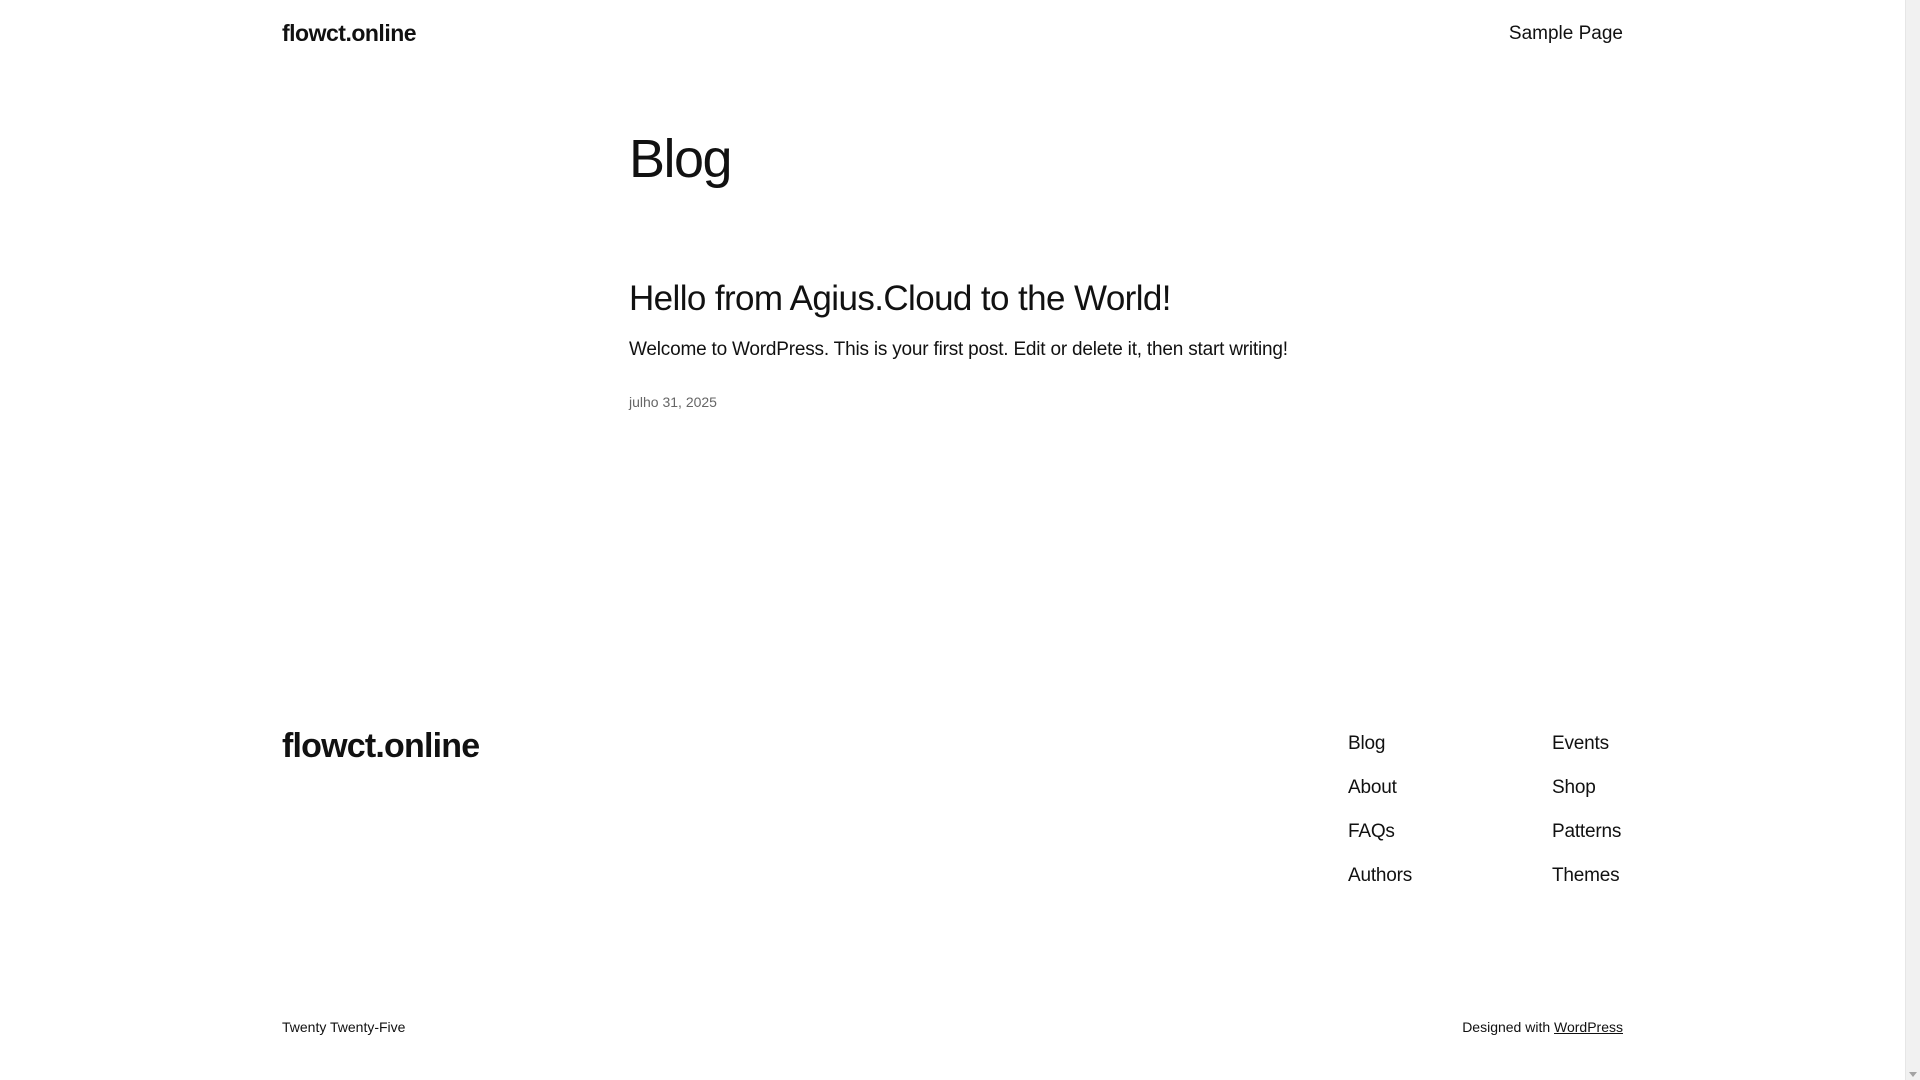 The width and height of the screenshot is (1920, 1080). Describe the element at coordinates (1566, 34) in the screenshot. I see `nav-link-sample-page: Sample Page` at that location.